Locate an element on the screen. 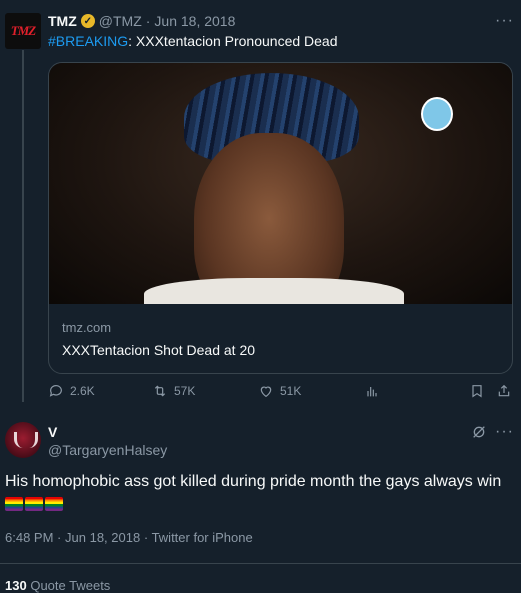 Image resolution: width=521 pixels, height=593 pixels. tweet-source: Twitter for iPhone is located at coordinates (202, 537).